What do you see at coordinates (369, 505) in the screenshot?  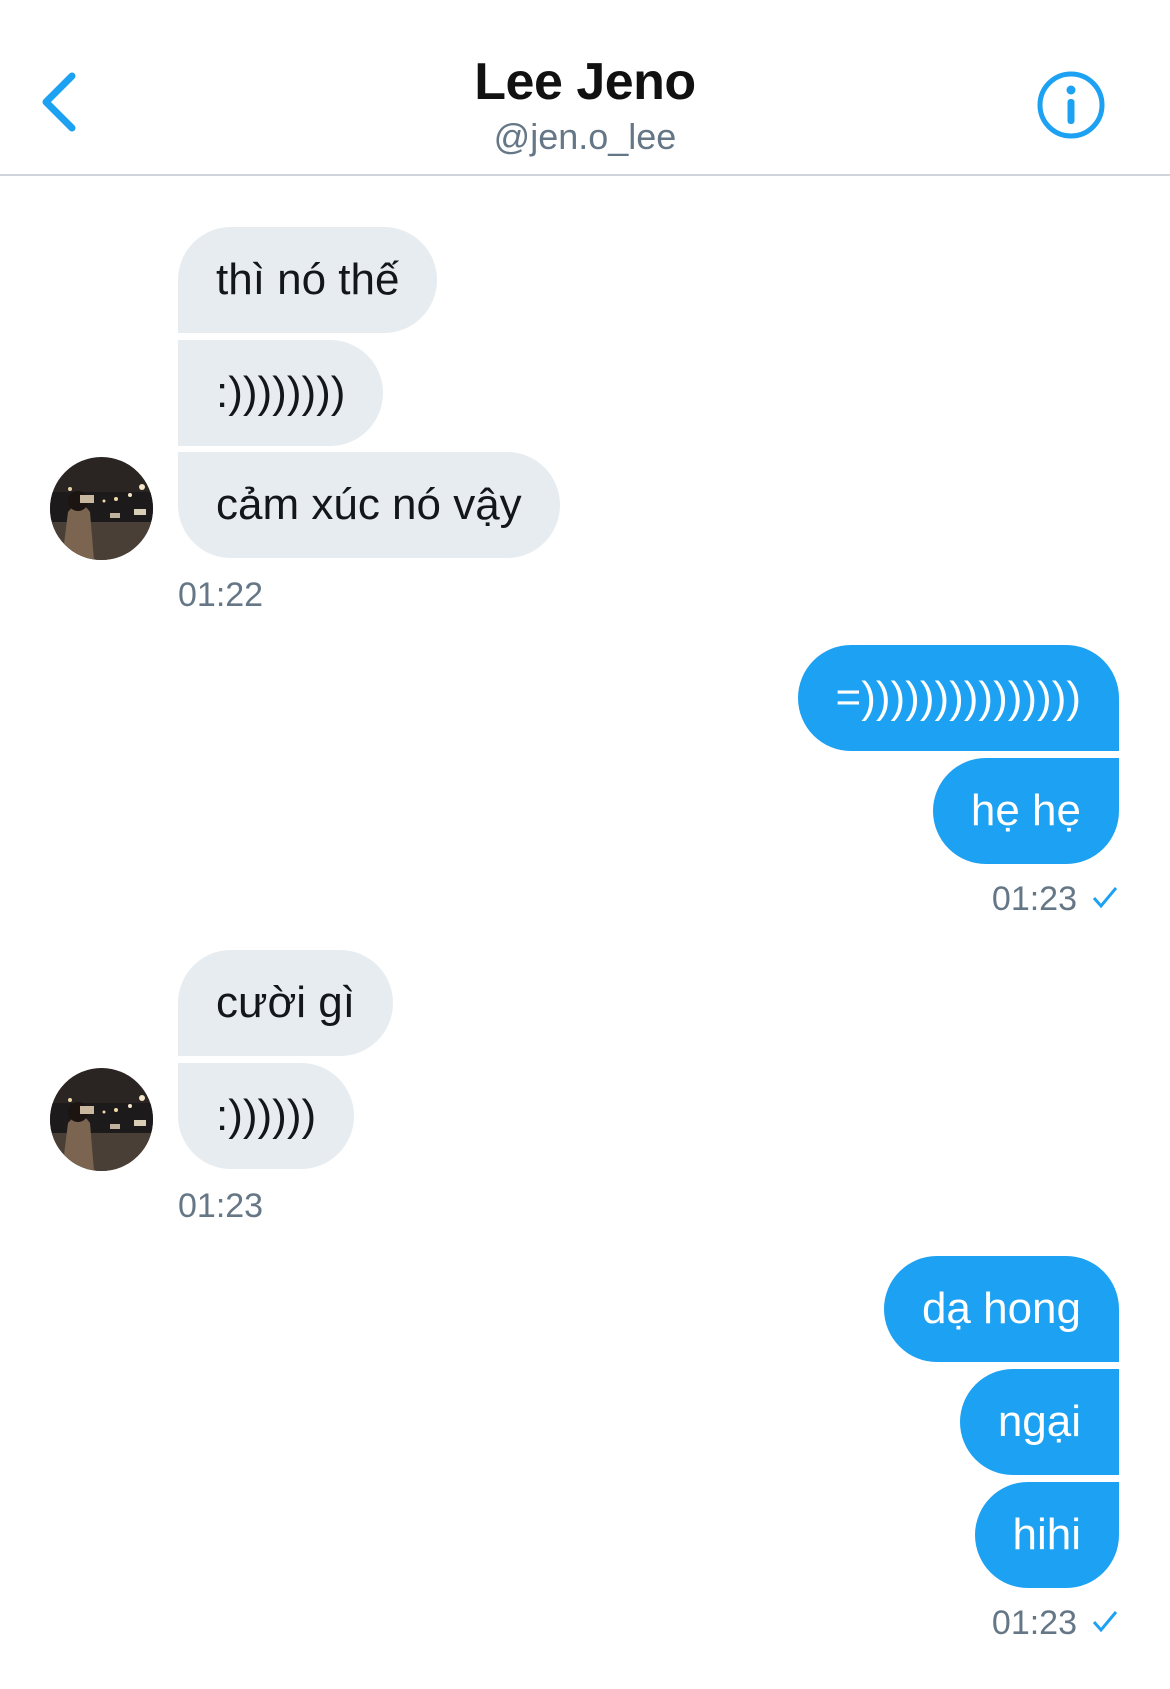 I see `incoming-message: cảm xúc nó vậy` at bounding box center [369, 505].